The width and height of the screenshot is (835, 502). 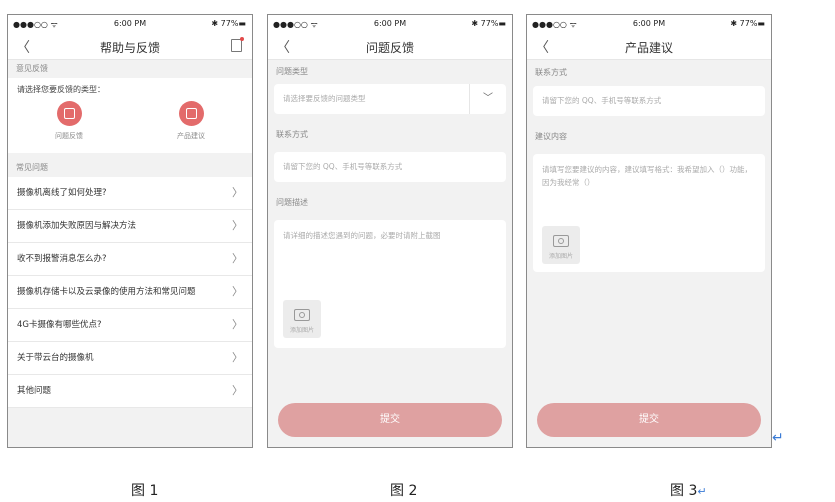 I want to click on faq-item-label: 收不到报警消息怎么办?, so click(x=62, y=259).